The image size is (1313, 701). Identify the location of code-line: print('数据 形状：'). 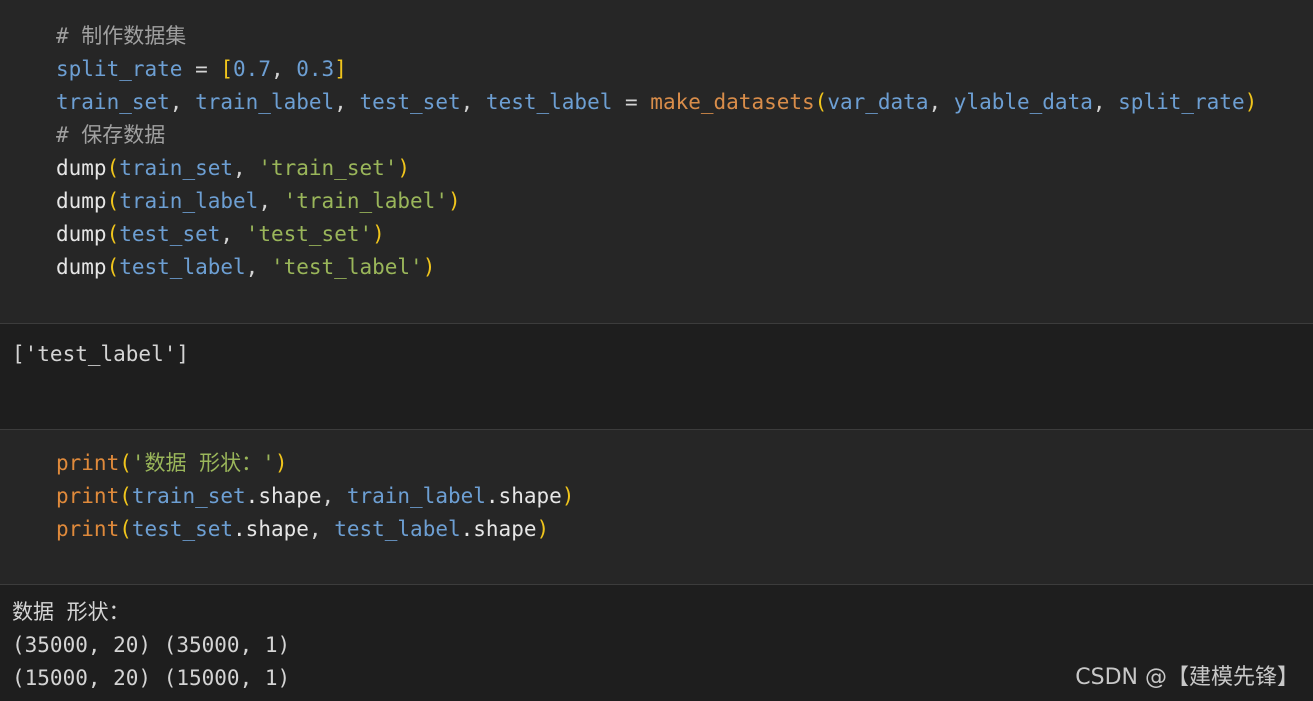
(171, 463).